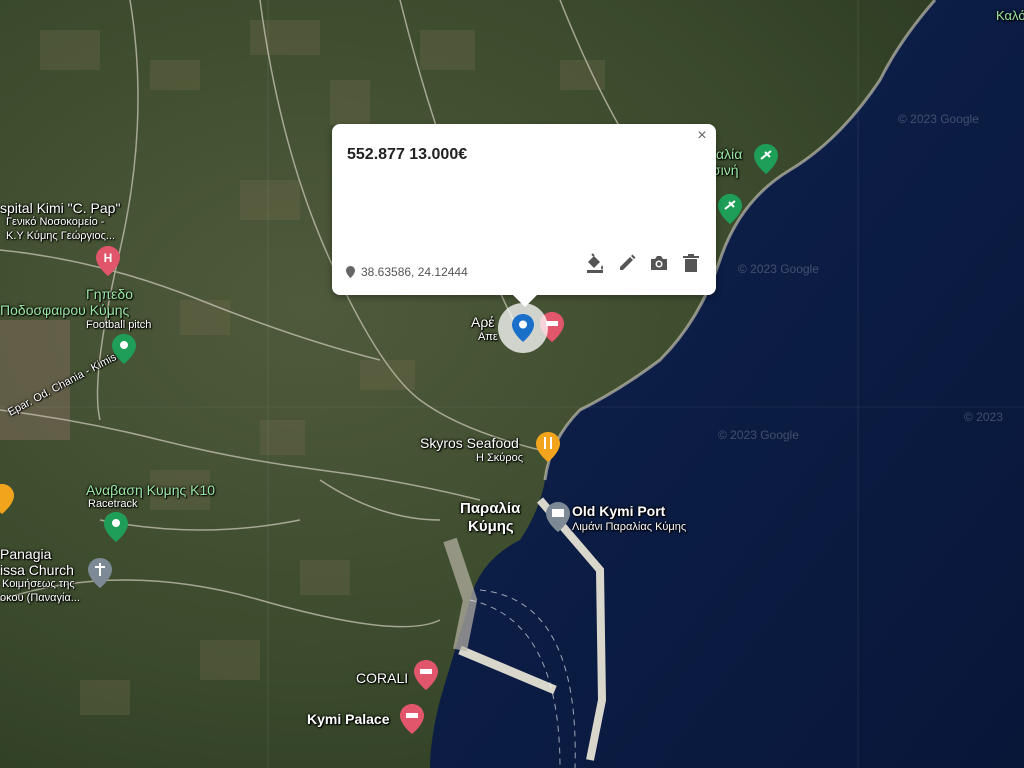 The image size is (1024, 768). Describe the element at coordinates (151, 490) in the screenshot. I see `racetrack-label: Αναβαση Κυμης Κ10` at that location.